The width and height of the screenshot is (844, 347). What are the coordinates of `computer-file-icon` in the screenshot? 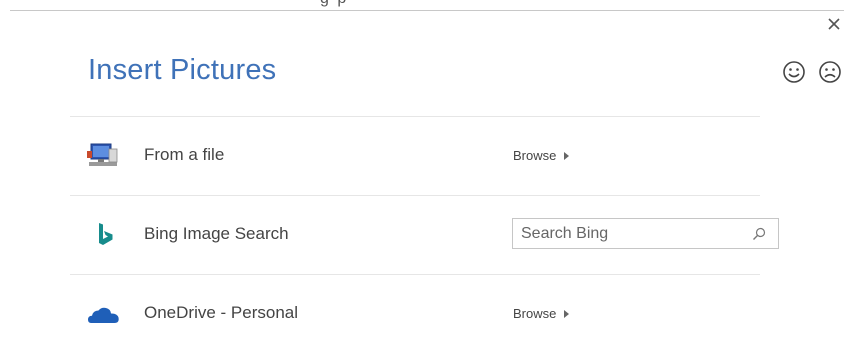 It's located at (102, 154).